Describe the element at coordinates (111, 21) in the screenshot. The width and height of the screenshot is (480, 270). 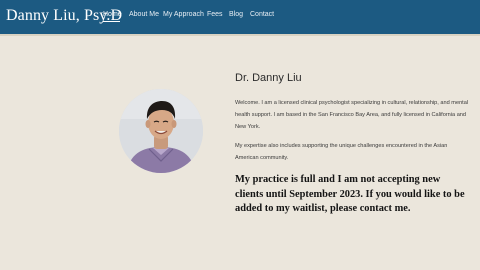
I see `nav-active-underline` at that location.